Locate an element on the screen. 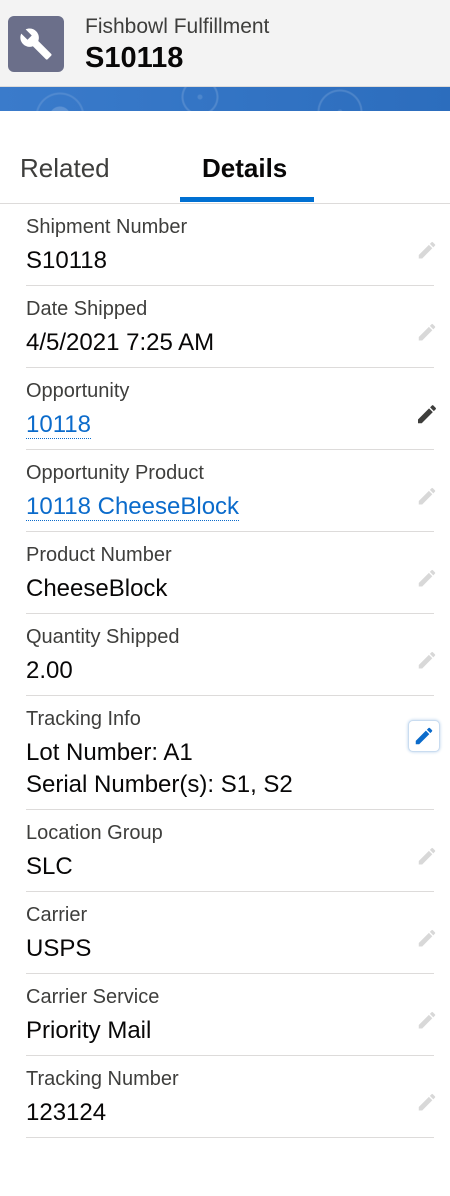 This screenshot has height=1196, width=450. header-banner is located at coordinates (225, 99).